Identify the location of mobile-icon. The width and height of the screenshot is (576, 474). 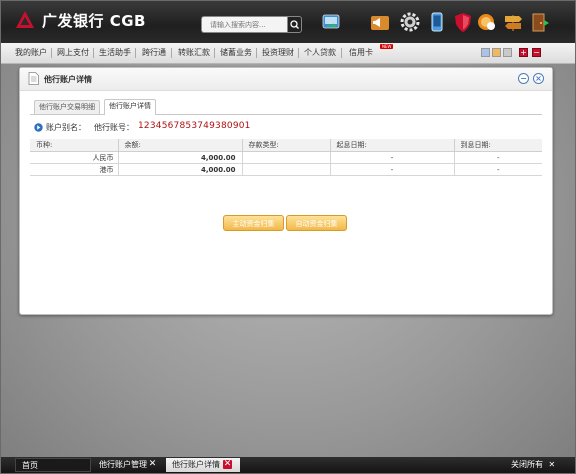
(437, 22).